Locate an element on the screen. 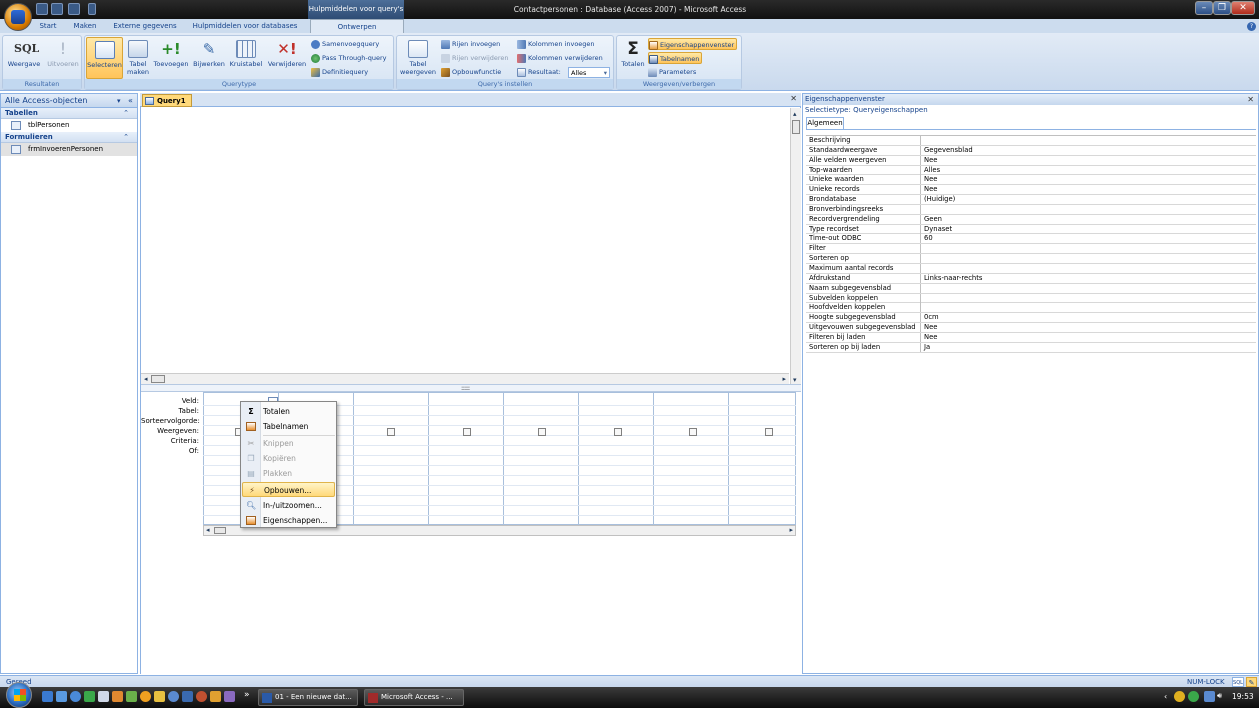 The width and height of the screenshot is (1259, 708). delete-button: ✕! Verwijderen is located at coordinates (287, 58).